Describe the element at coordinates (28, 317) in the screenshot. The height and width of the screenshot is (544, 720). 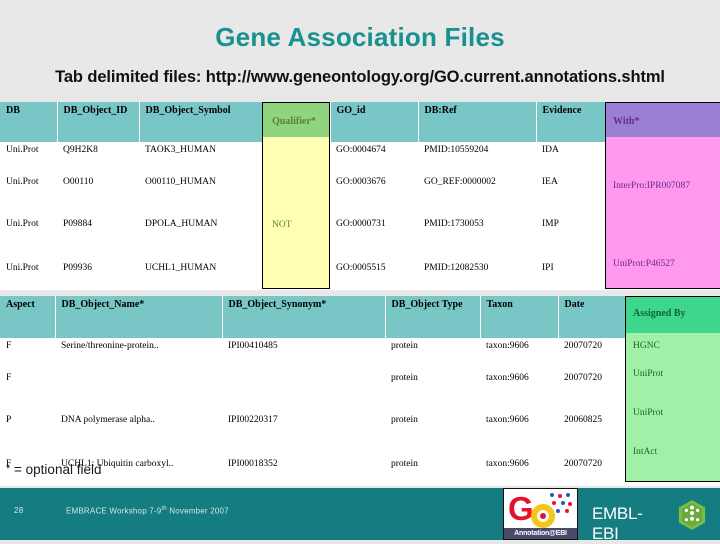
I see `col-header-aspect: Aspect` at that location.